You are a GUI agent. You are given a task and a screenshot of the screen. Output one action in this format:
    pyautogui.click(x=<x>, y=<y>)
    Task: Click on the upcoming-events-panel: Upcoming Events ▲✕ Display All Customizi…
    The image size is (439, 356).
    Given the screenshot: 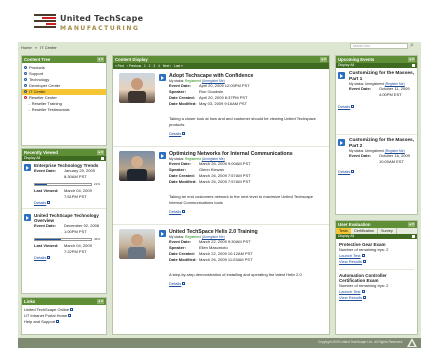 What is the action you would take?
    pyautogui.click(x=376, y=135)
    